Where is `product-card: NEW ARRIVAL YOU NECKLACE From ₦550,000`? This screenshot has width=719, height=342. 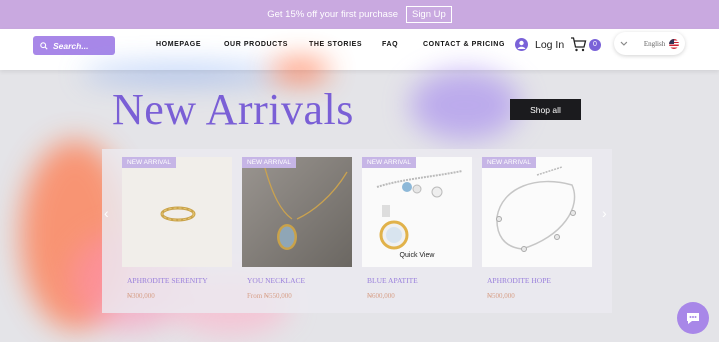
product-card: NEW ARRIVAL YOU NECKLACE From ₦550,000 is located at coordinates (297, 228).